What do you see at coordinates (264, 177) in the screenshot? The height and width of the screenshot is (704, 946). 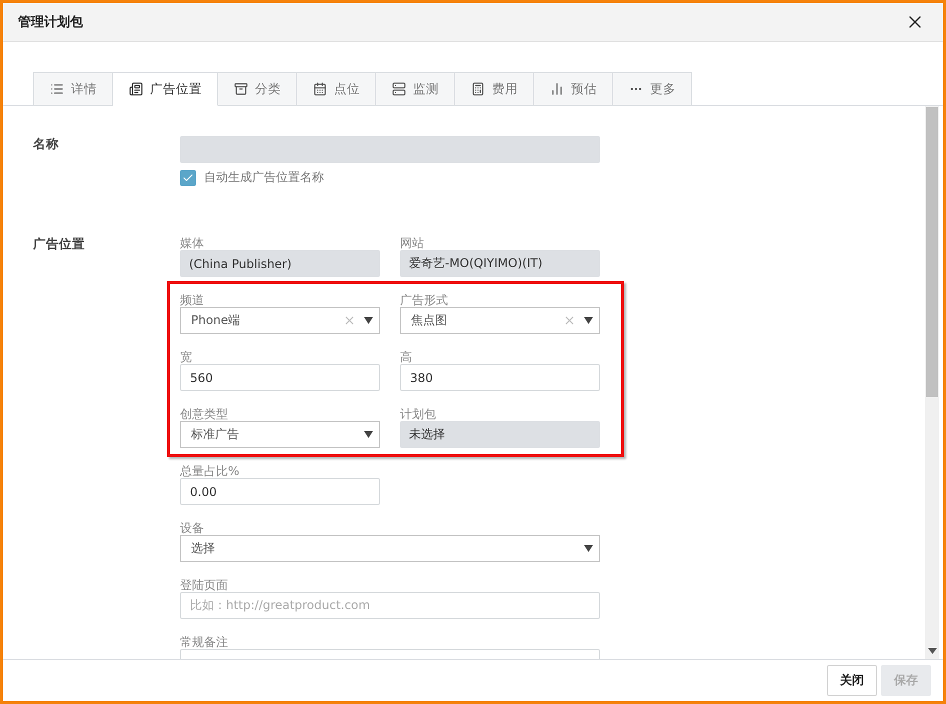 I see `checkbox-label: 自动生成广告位置名称` at bounding box center [264, 177].